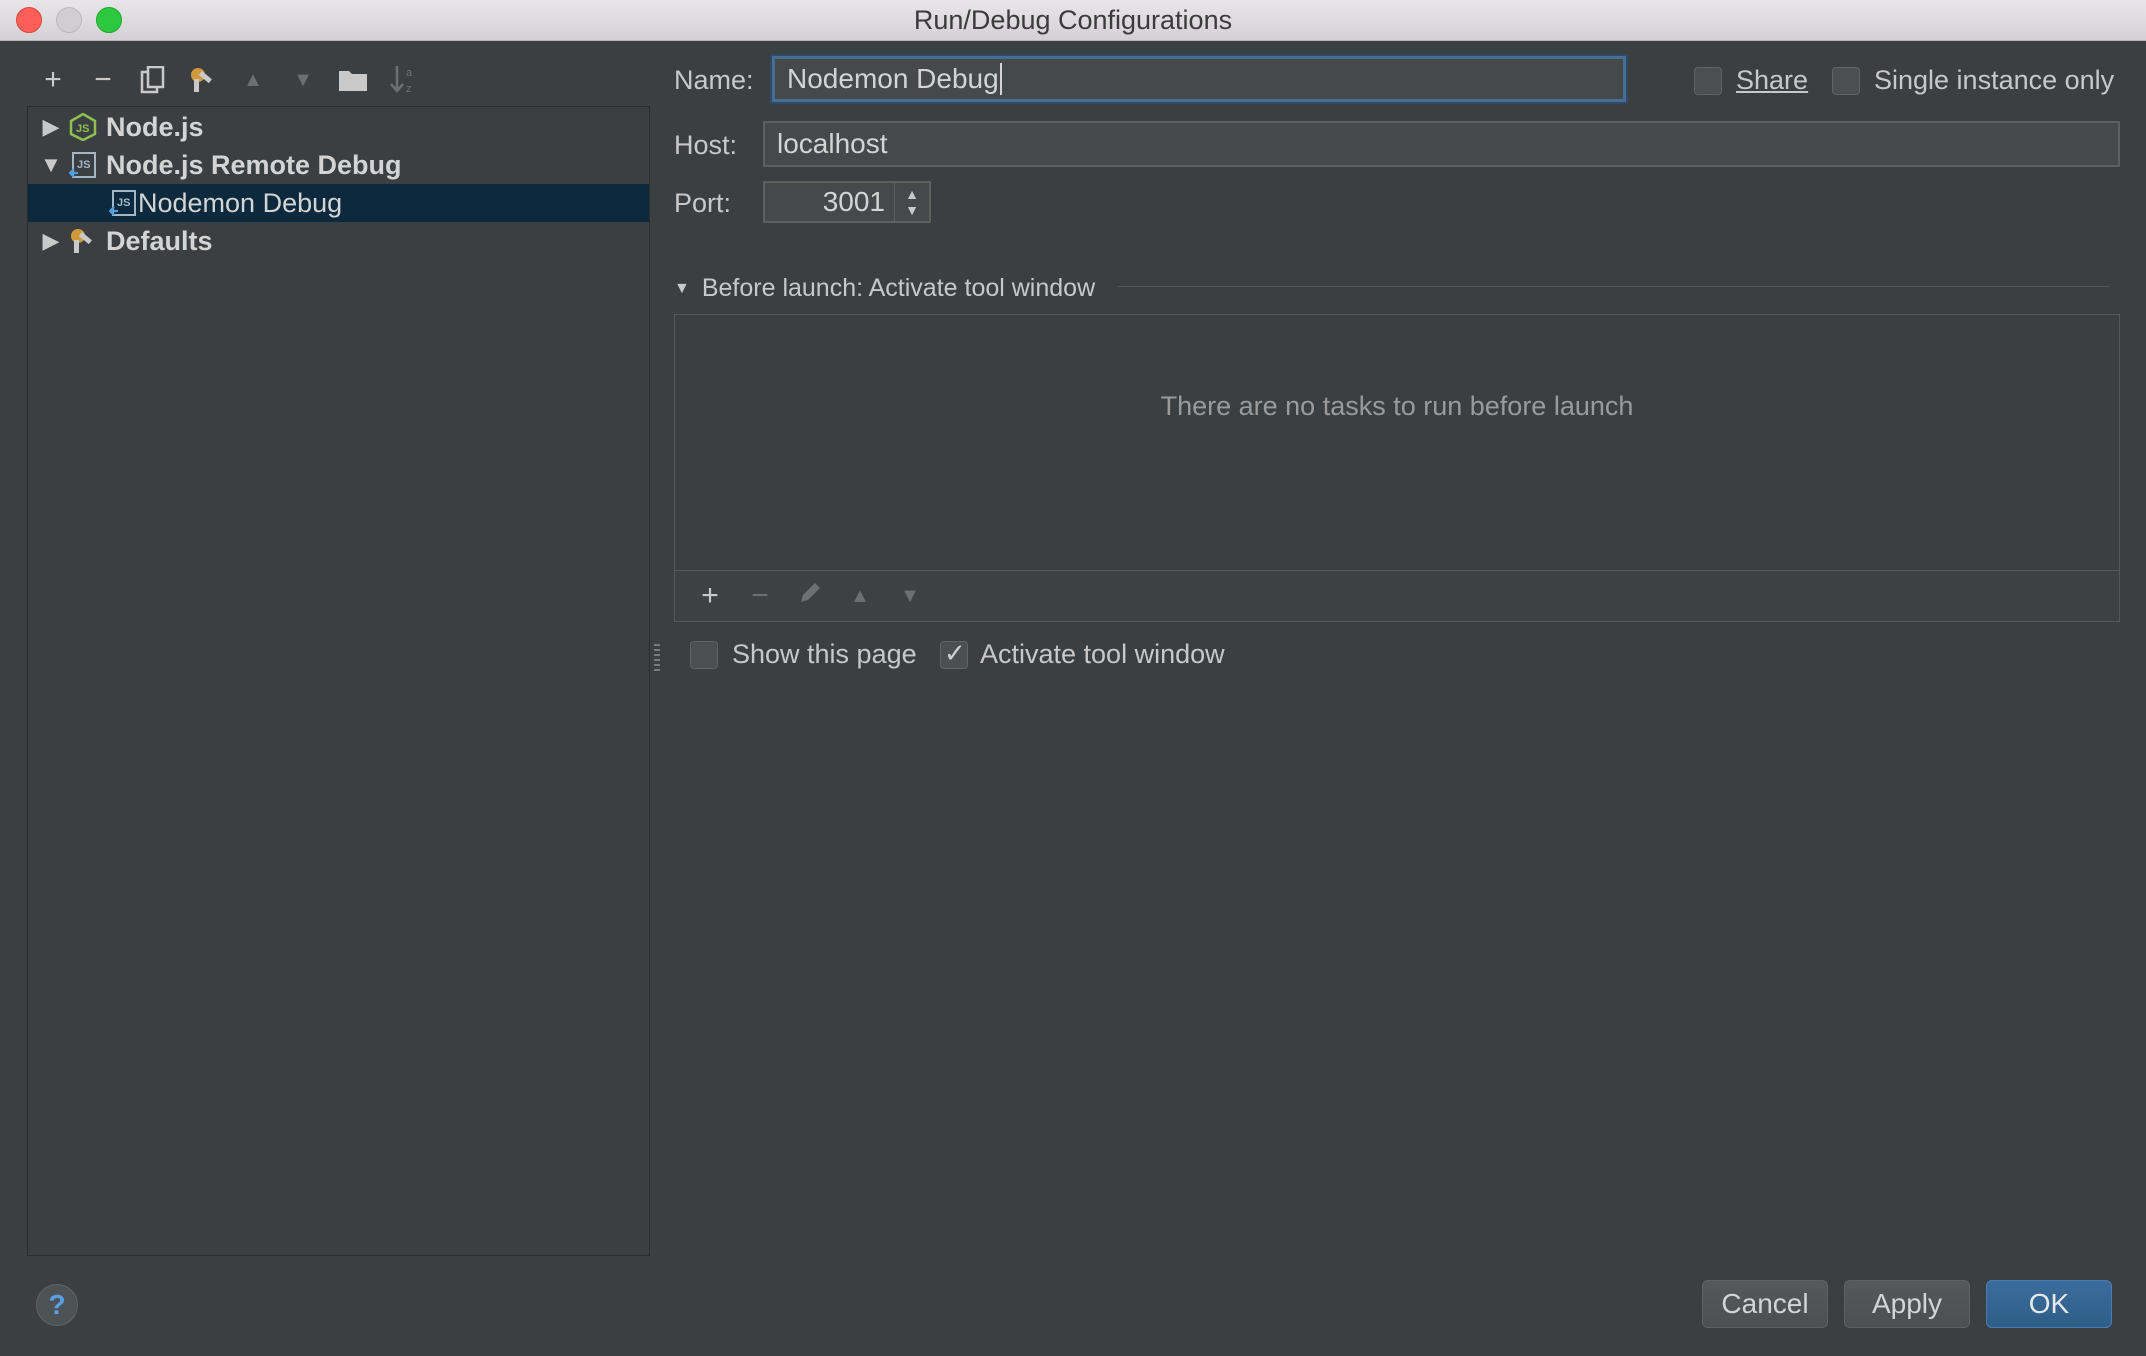  I want to click on port-spinner: ▲ ▼, so click(911, 202).